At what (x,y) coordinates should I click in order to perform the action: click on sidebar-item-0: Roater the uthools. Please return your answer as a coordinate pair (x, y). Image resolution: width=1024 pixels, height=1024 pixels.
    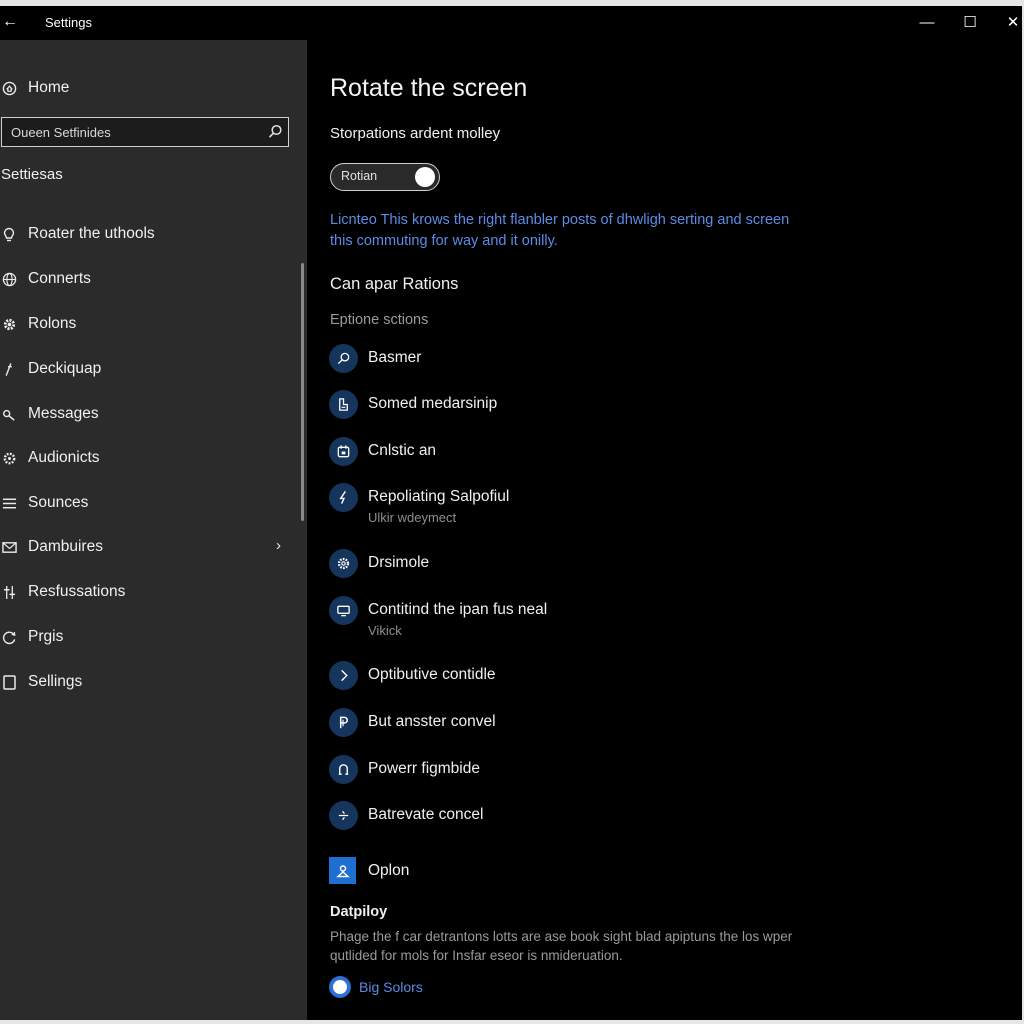
    Looking at the image, I should click on (77, 234).